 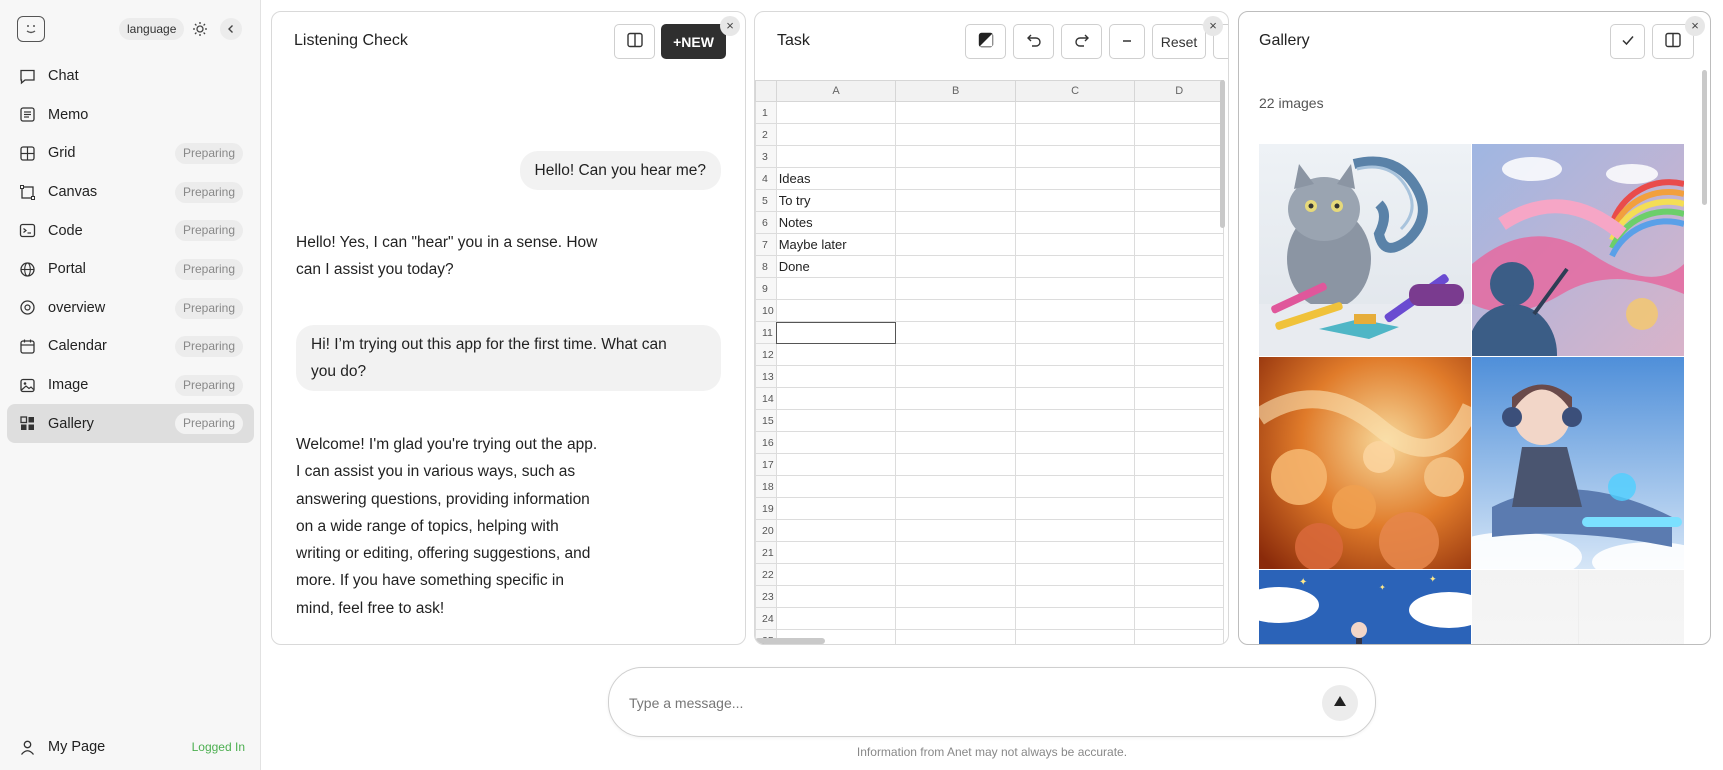 I want to click on theme-toggle-icon, so click(x=200, y=29).